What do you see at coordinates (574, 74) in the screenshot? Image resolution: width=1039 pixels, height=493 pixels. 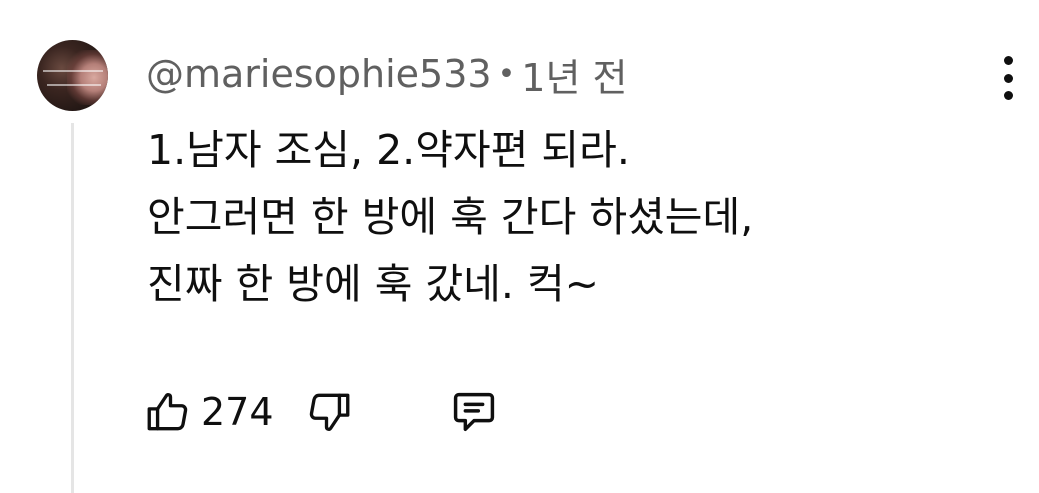 I see `timestamp: 1년 전` at bounding box center [574, 74].